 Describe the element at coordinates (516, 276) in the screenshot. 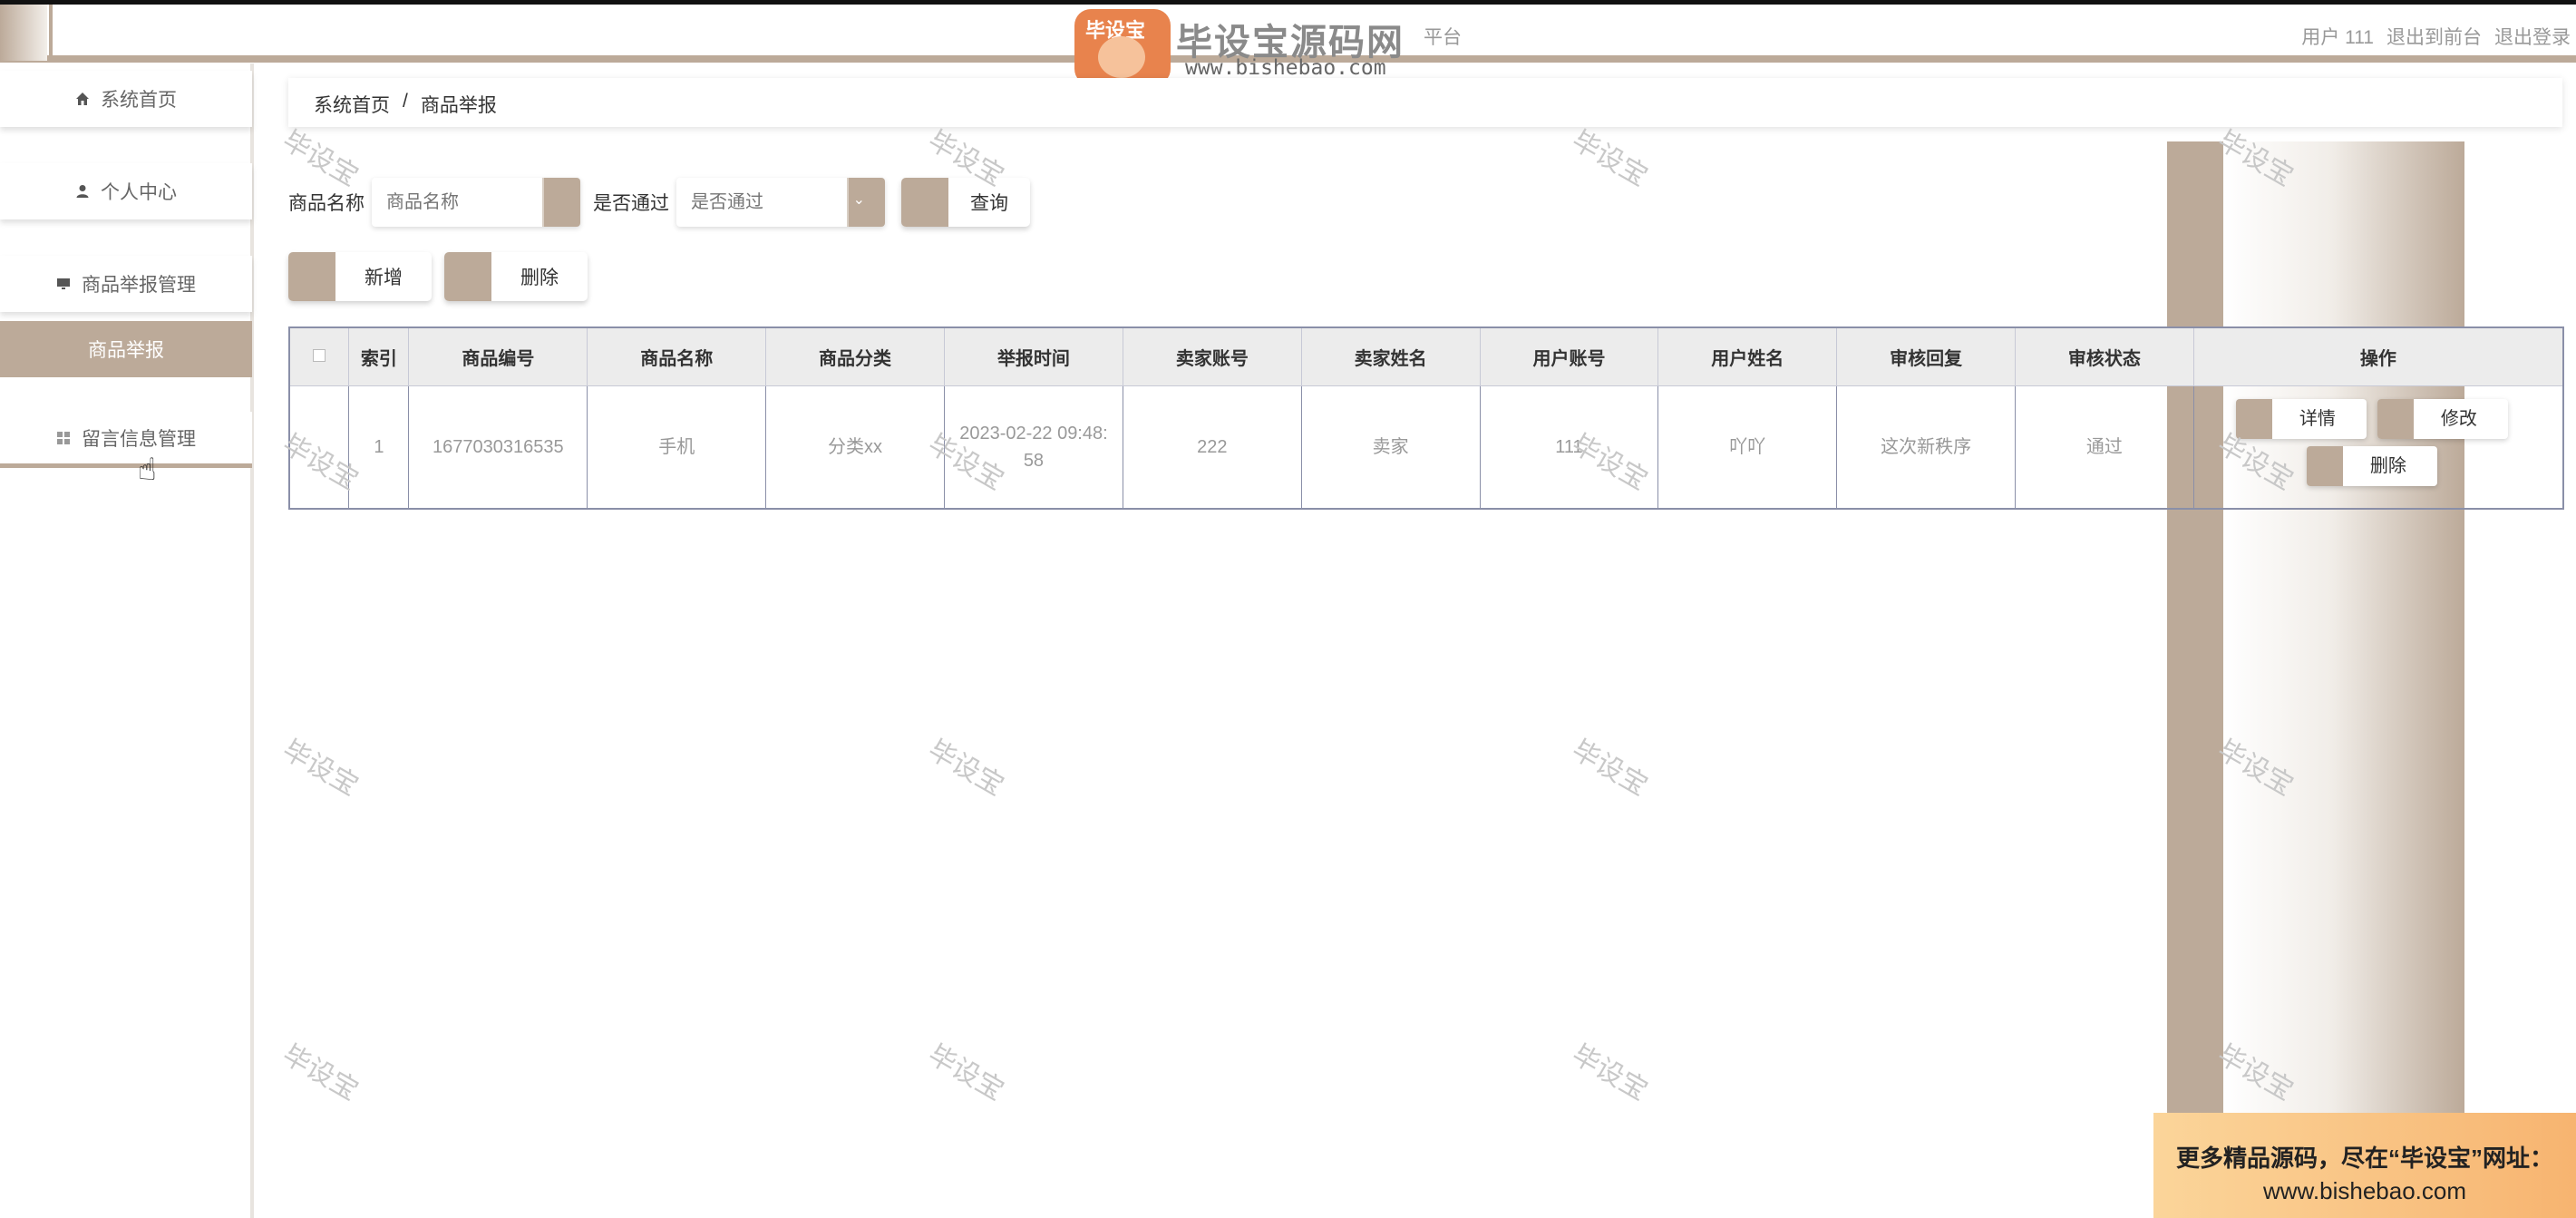

I see `batch-delete-button: 删除` at that location.